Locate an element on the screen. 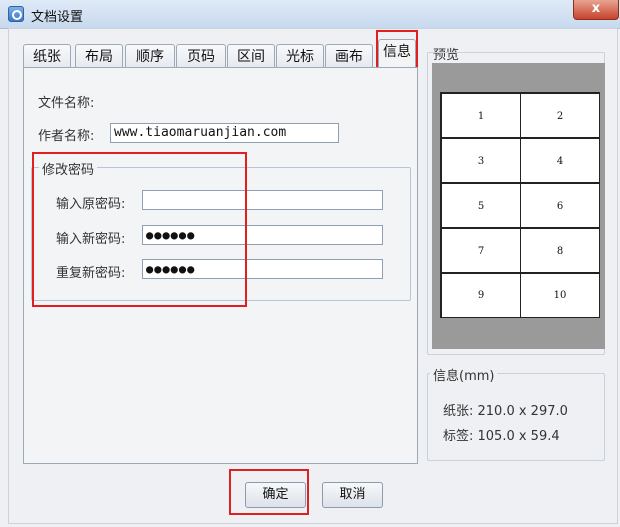  label-cell: 7 is located at coordinates (481, 251).